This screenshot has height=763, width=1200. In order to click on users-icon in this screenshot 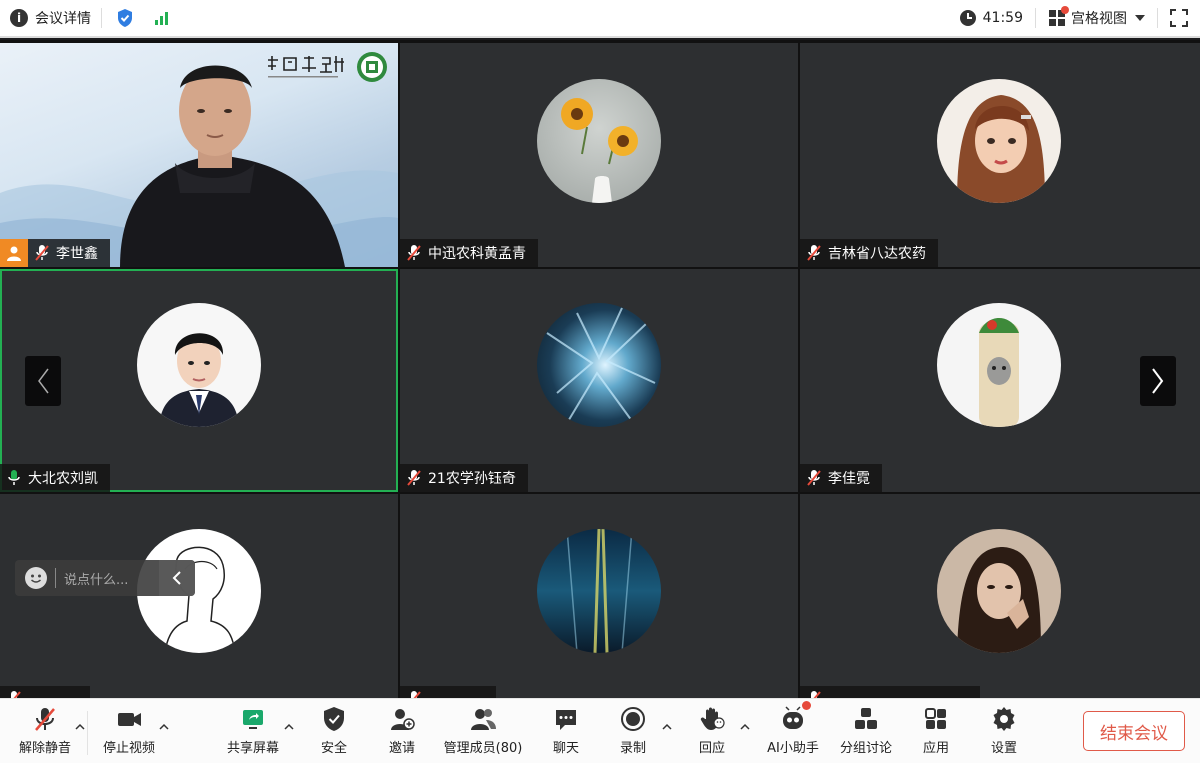, I will do `click(483, 719)`.